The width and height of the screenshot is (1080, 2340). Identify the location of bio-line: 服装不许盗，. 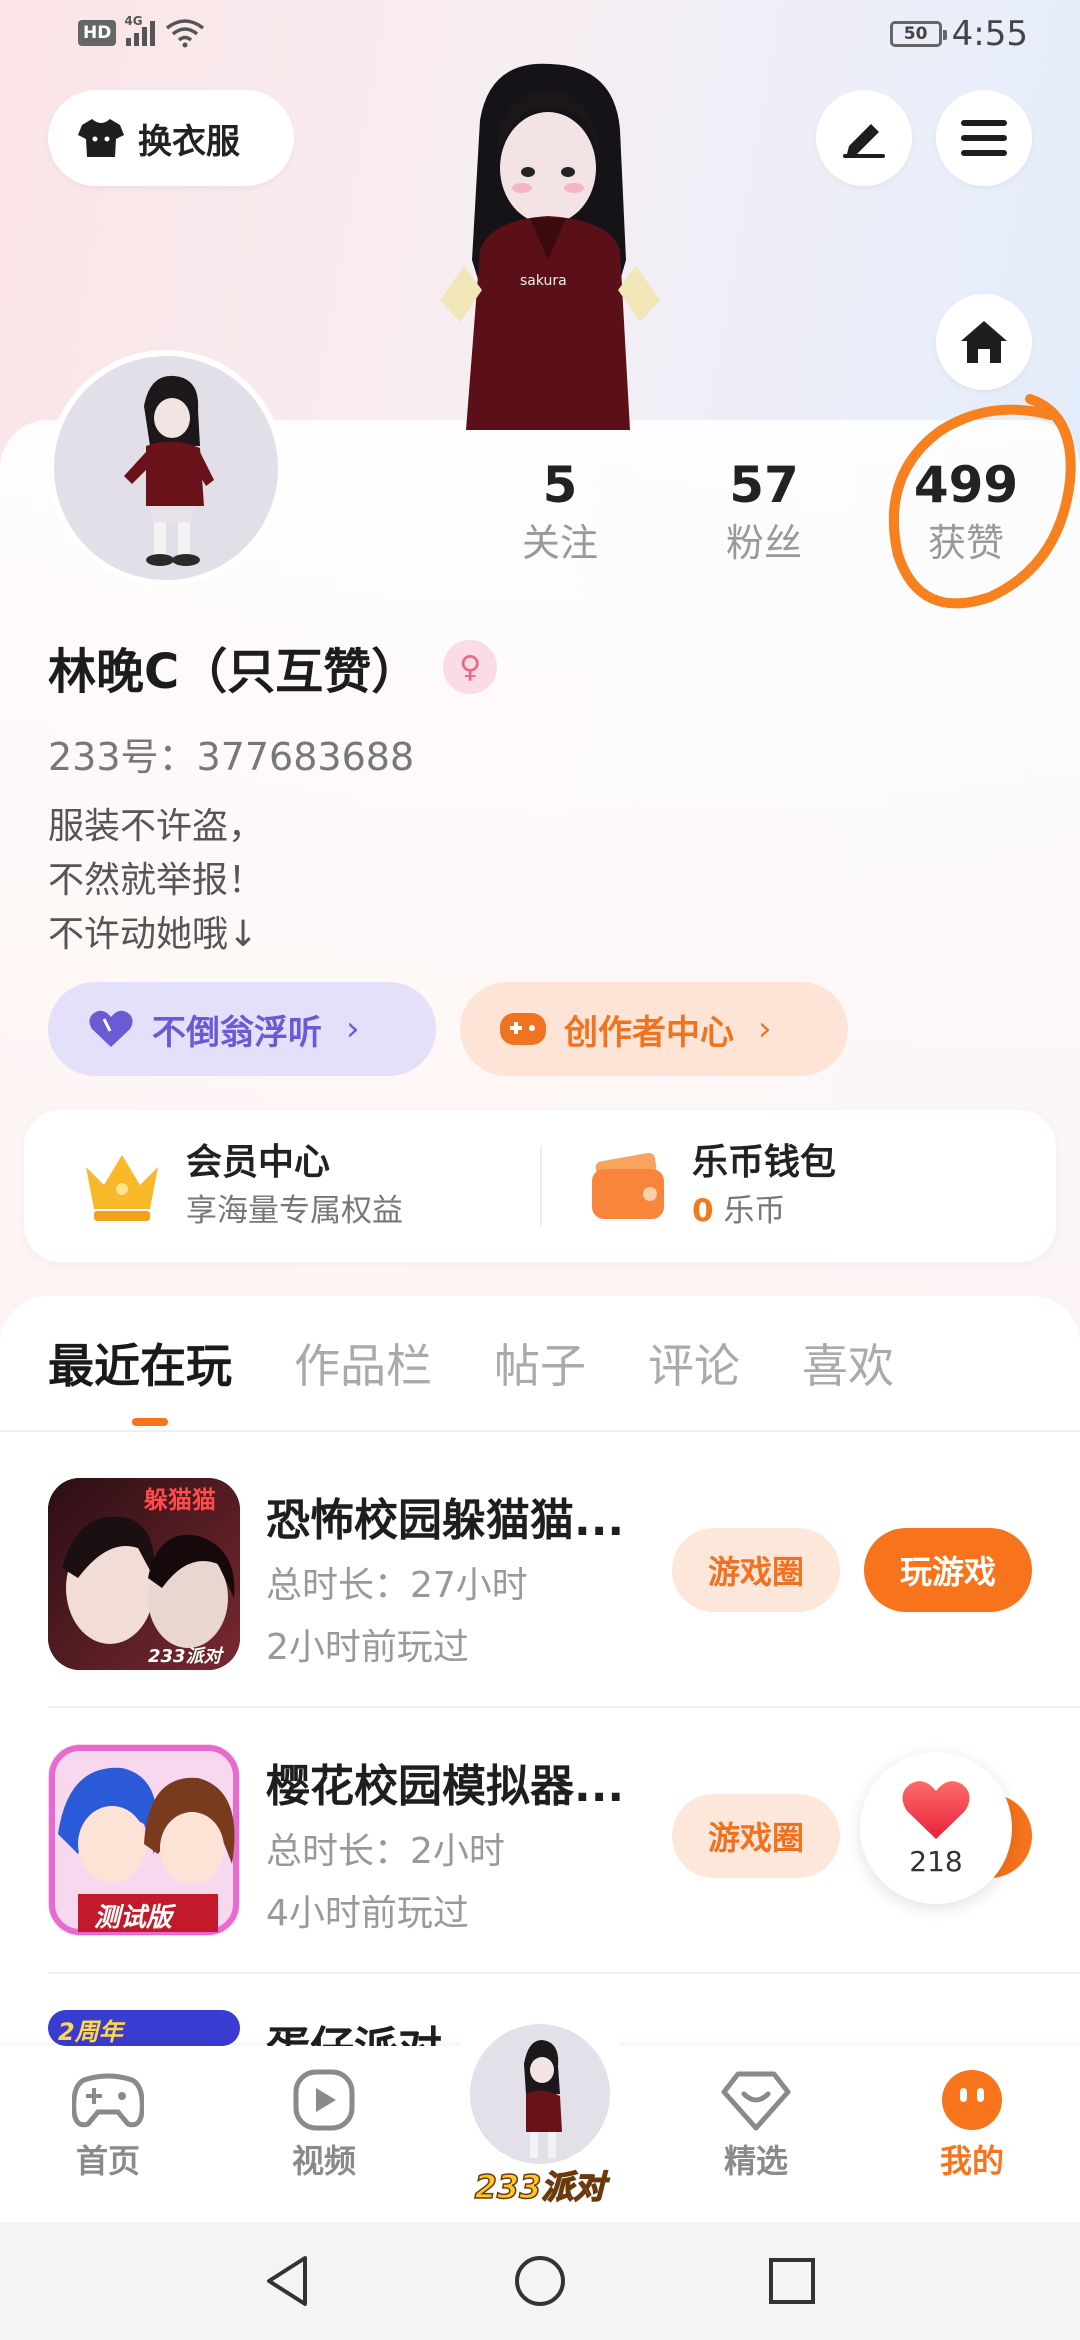
(156, 826).